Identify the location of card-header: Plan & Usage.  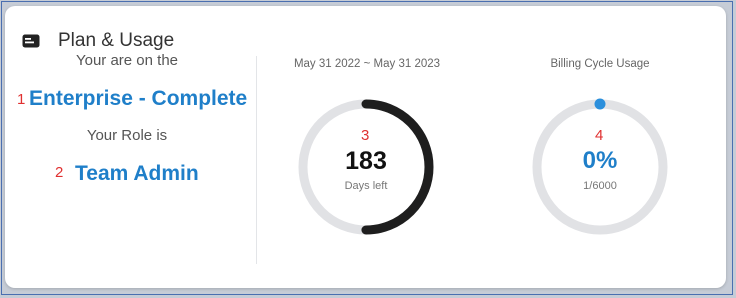
(98, 41).